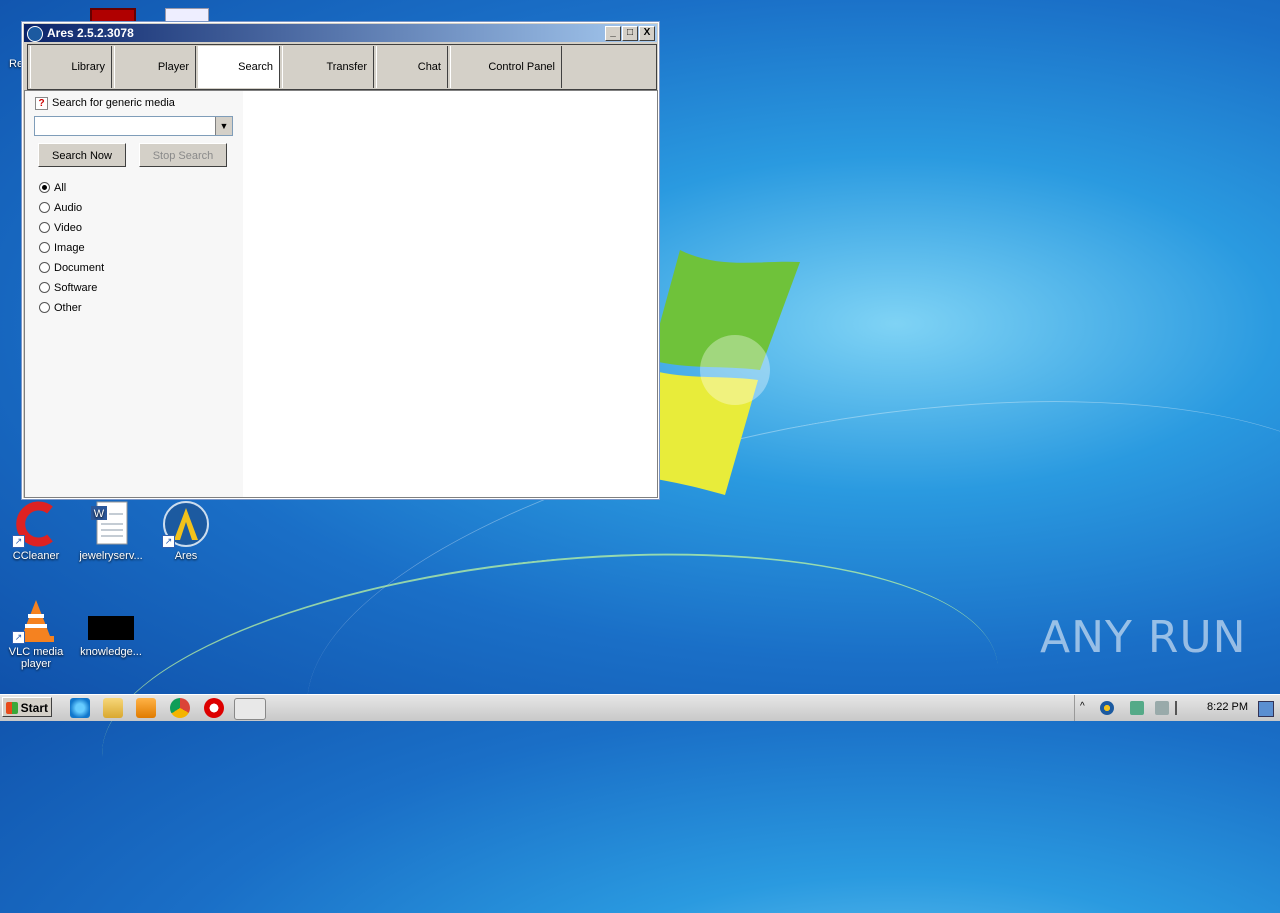 The width and height of the screenshot is (1280, 913). I want to click on start-button: Start, so click(27, 707).